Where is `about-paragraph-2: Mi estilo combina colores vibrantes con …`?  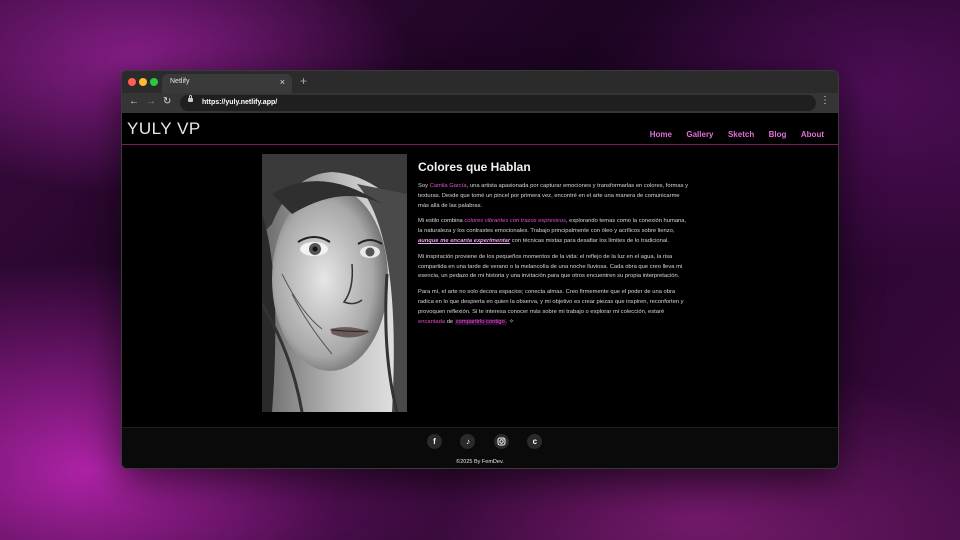 about-paragraph-2: Mi estilo combina colores vibrantes con … is located at coordinates (552, 231).